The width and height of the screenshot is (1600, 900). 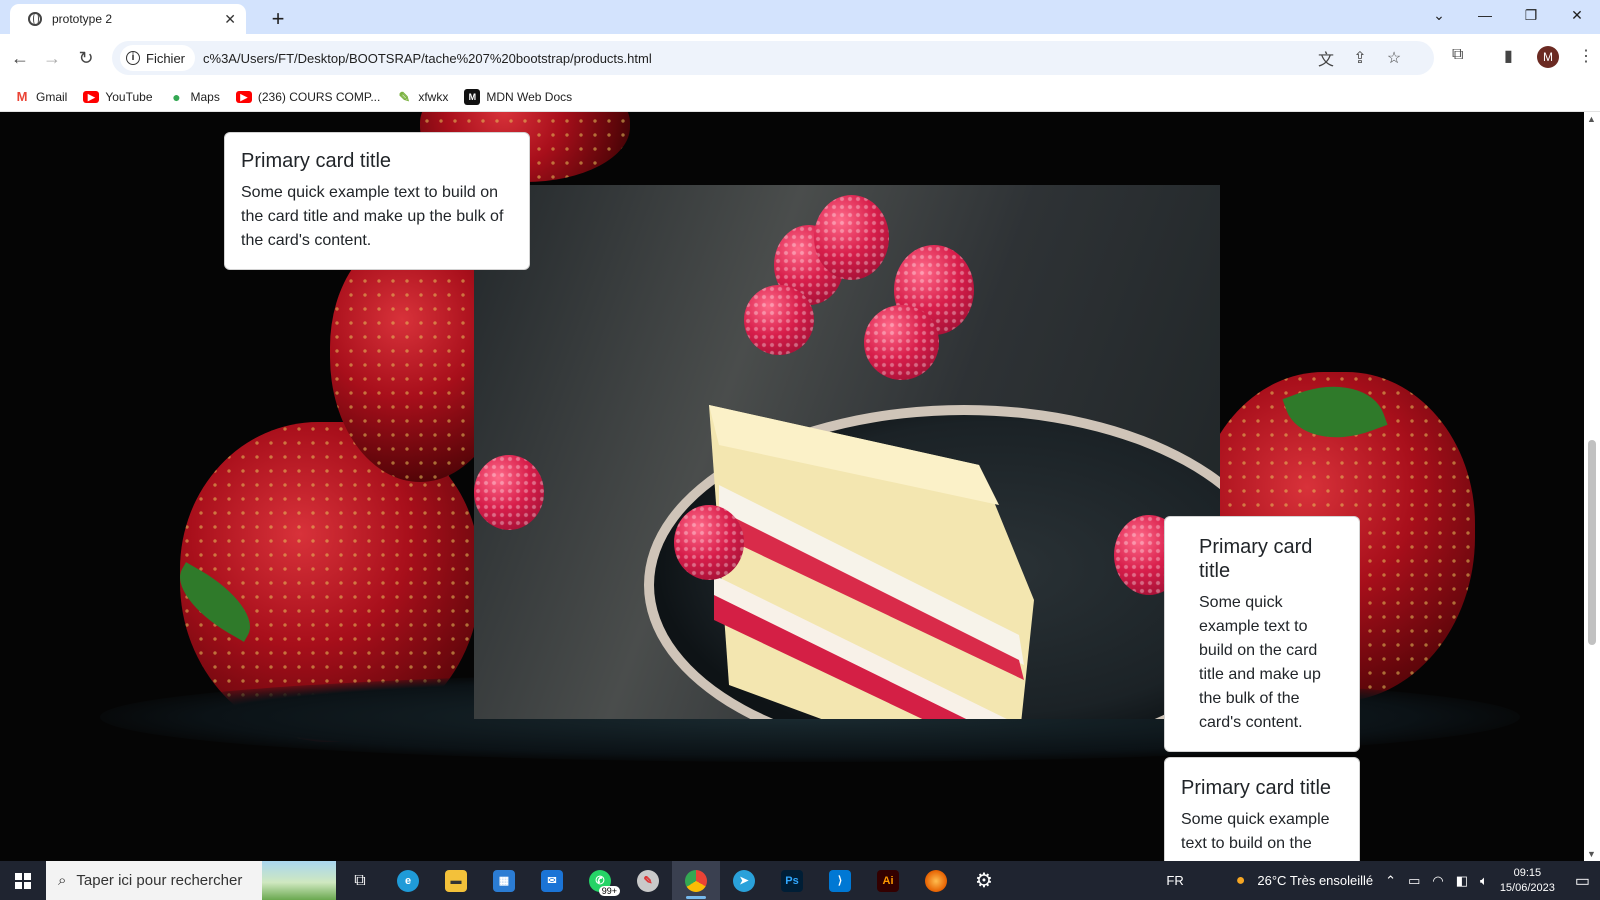 What do you see at coordinates (1508, 56) in the screenshot?
I see `side-panel-icon: ▮` at bounding box center [1508, 56].